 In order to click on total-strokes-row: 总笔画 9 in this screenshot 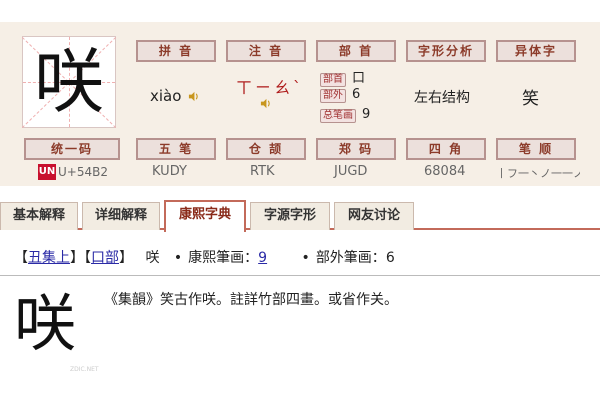, I will do `click(345, 115)`.